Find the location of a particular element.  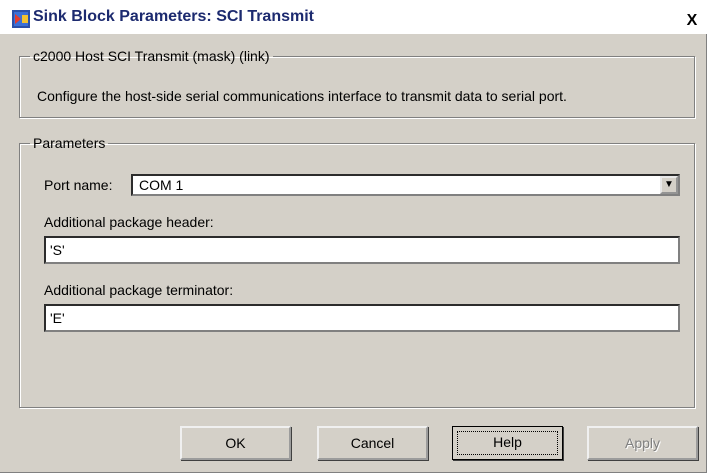

mask-description-group: c2000 Host SCI Transmit (mask) (link) is located at coordinates (357, 83).